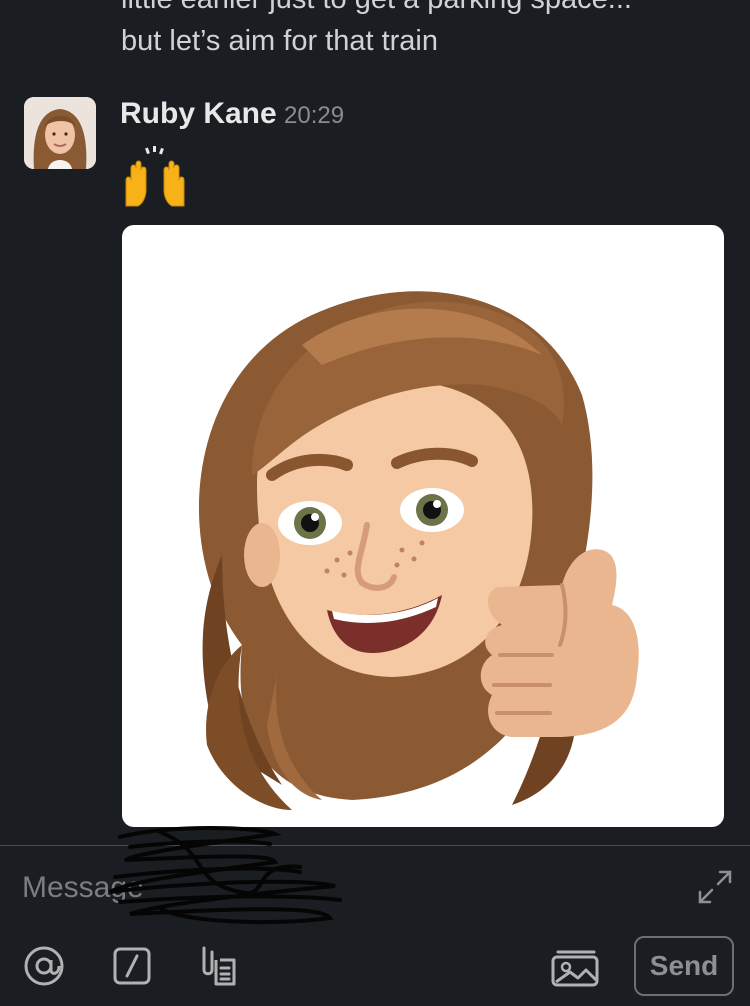 The image size is (750, 1006). I want to click on avatar, so click(60, 133).